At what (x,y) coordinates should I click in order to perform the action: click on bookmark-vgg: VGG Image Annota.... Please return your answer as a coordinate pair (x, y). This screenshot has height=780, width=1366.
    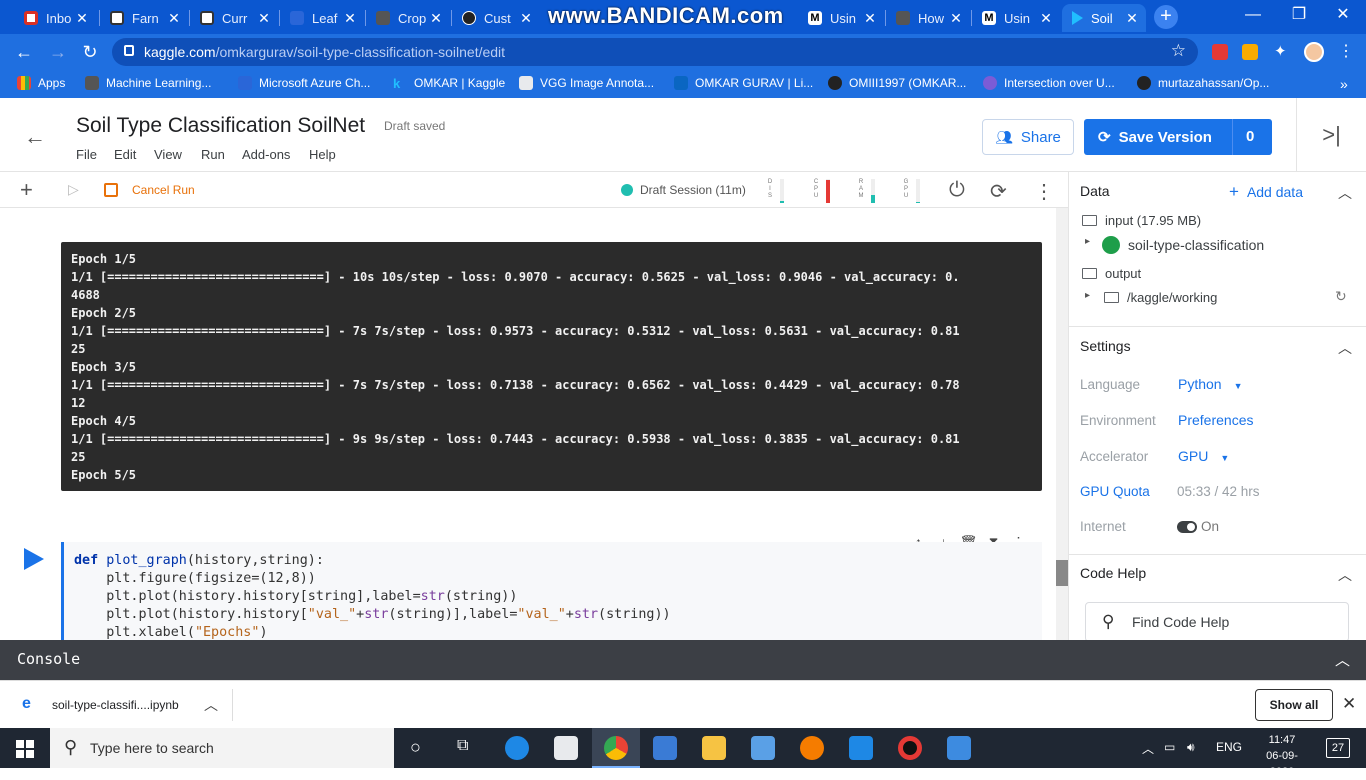
    Looking at the image, I should click on (586, 83).